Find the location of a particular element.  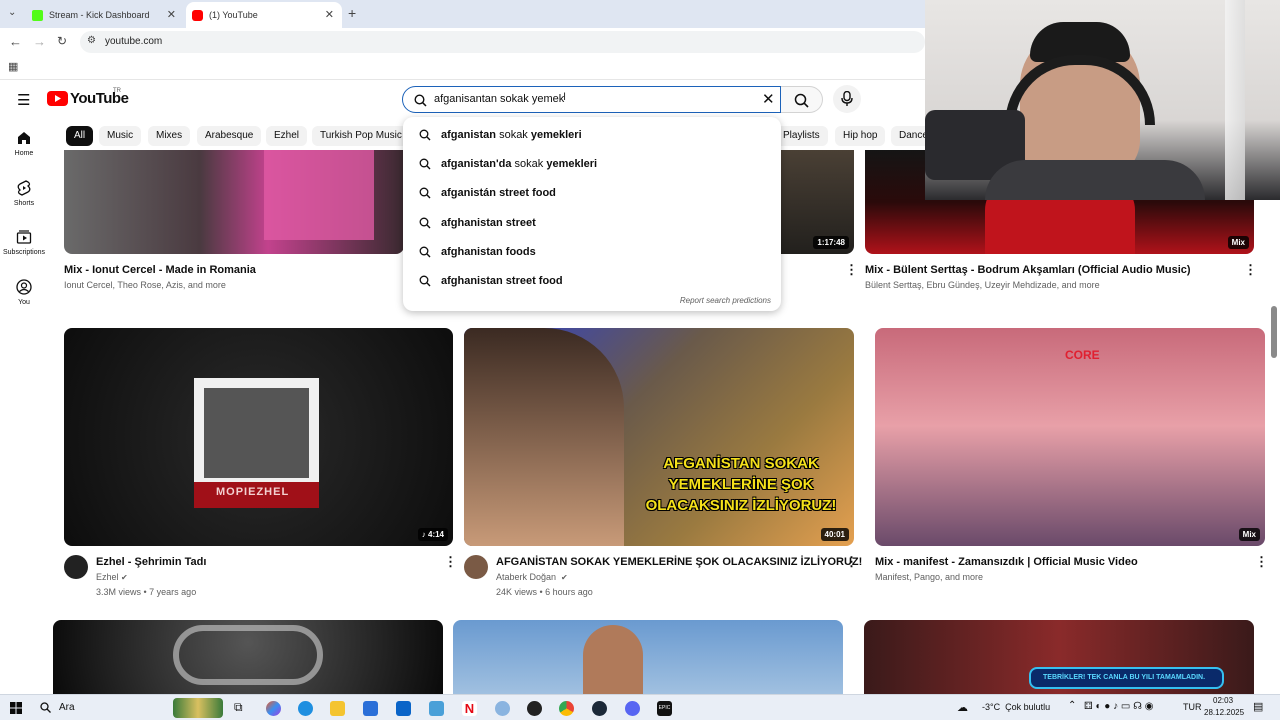

weather-text: -3°C Çok bulutlu is located at coordinates (1016, 707).